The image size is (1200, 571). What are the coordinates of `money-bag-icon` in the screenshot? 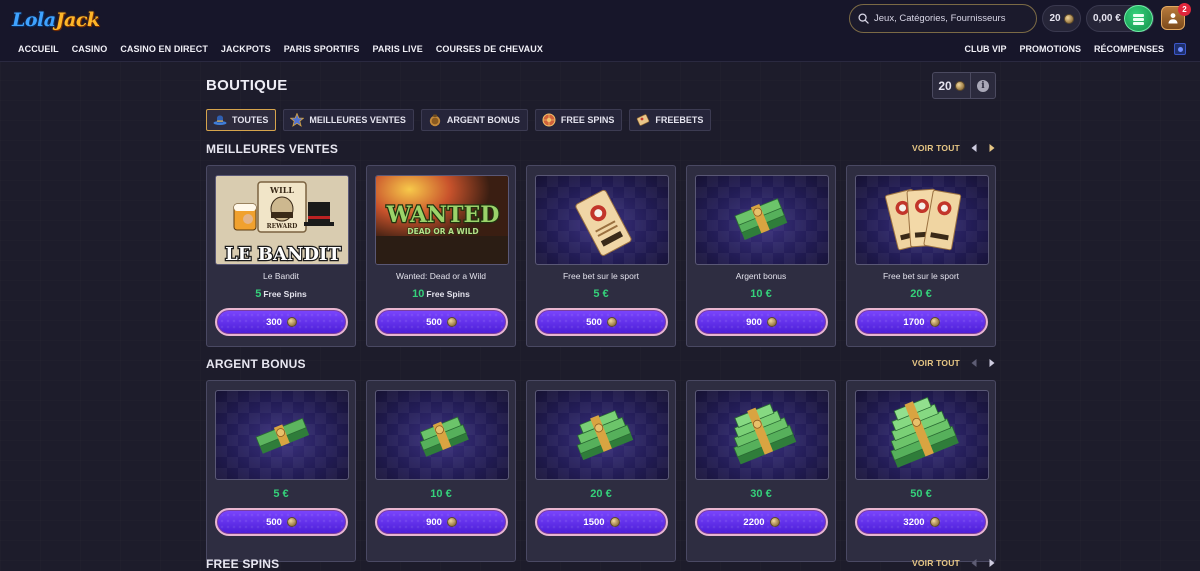 It's located at (435, 120).